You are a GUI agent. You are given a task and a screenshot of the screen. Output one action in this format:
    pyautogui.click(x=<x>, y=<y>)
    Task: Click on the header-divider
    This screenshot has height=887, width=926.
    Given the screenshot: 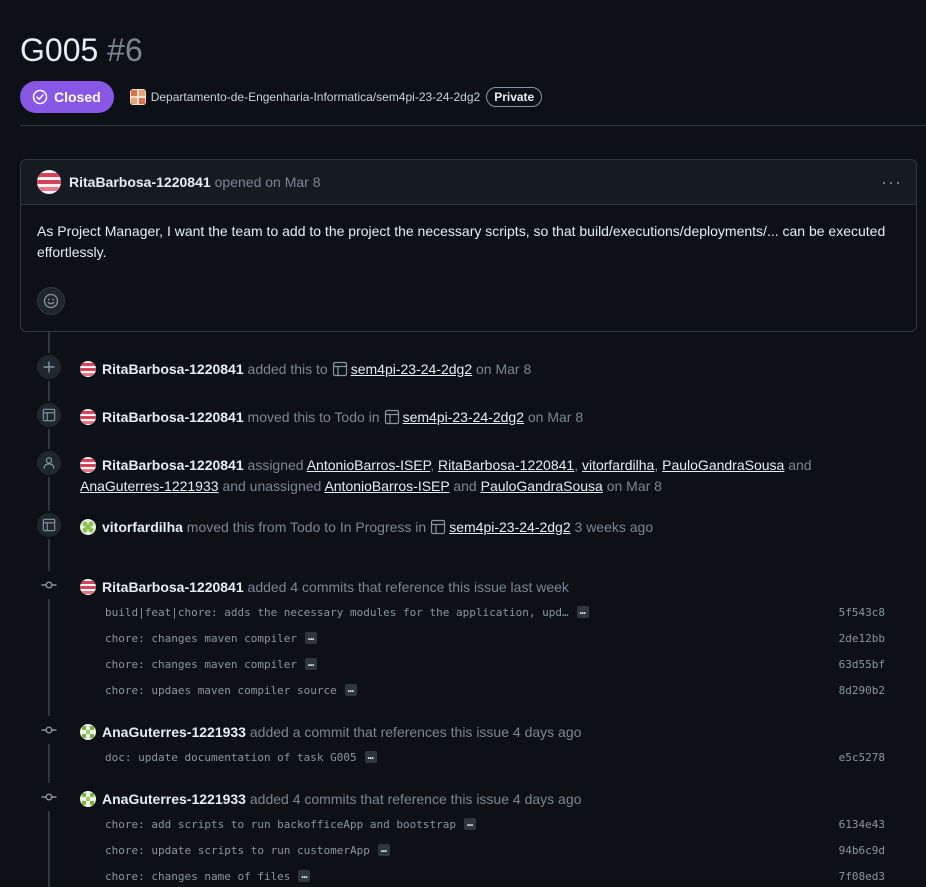 What is the action you would take?
    pyautogui.click(x=473, y=125)
    